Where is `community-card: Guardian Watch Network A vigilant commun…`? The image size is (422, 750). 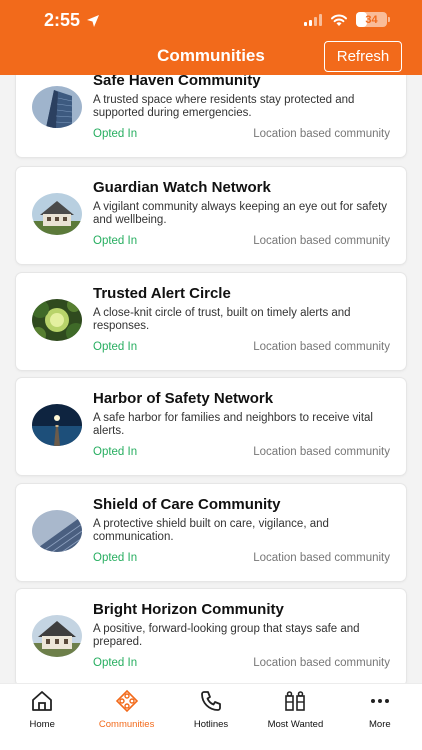
community-card: Guardian Watch Network A vigilant commun… is located at coordinates (211, 215).